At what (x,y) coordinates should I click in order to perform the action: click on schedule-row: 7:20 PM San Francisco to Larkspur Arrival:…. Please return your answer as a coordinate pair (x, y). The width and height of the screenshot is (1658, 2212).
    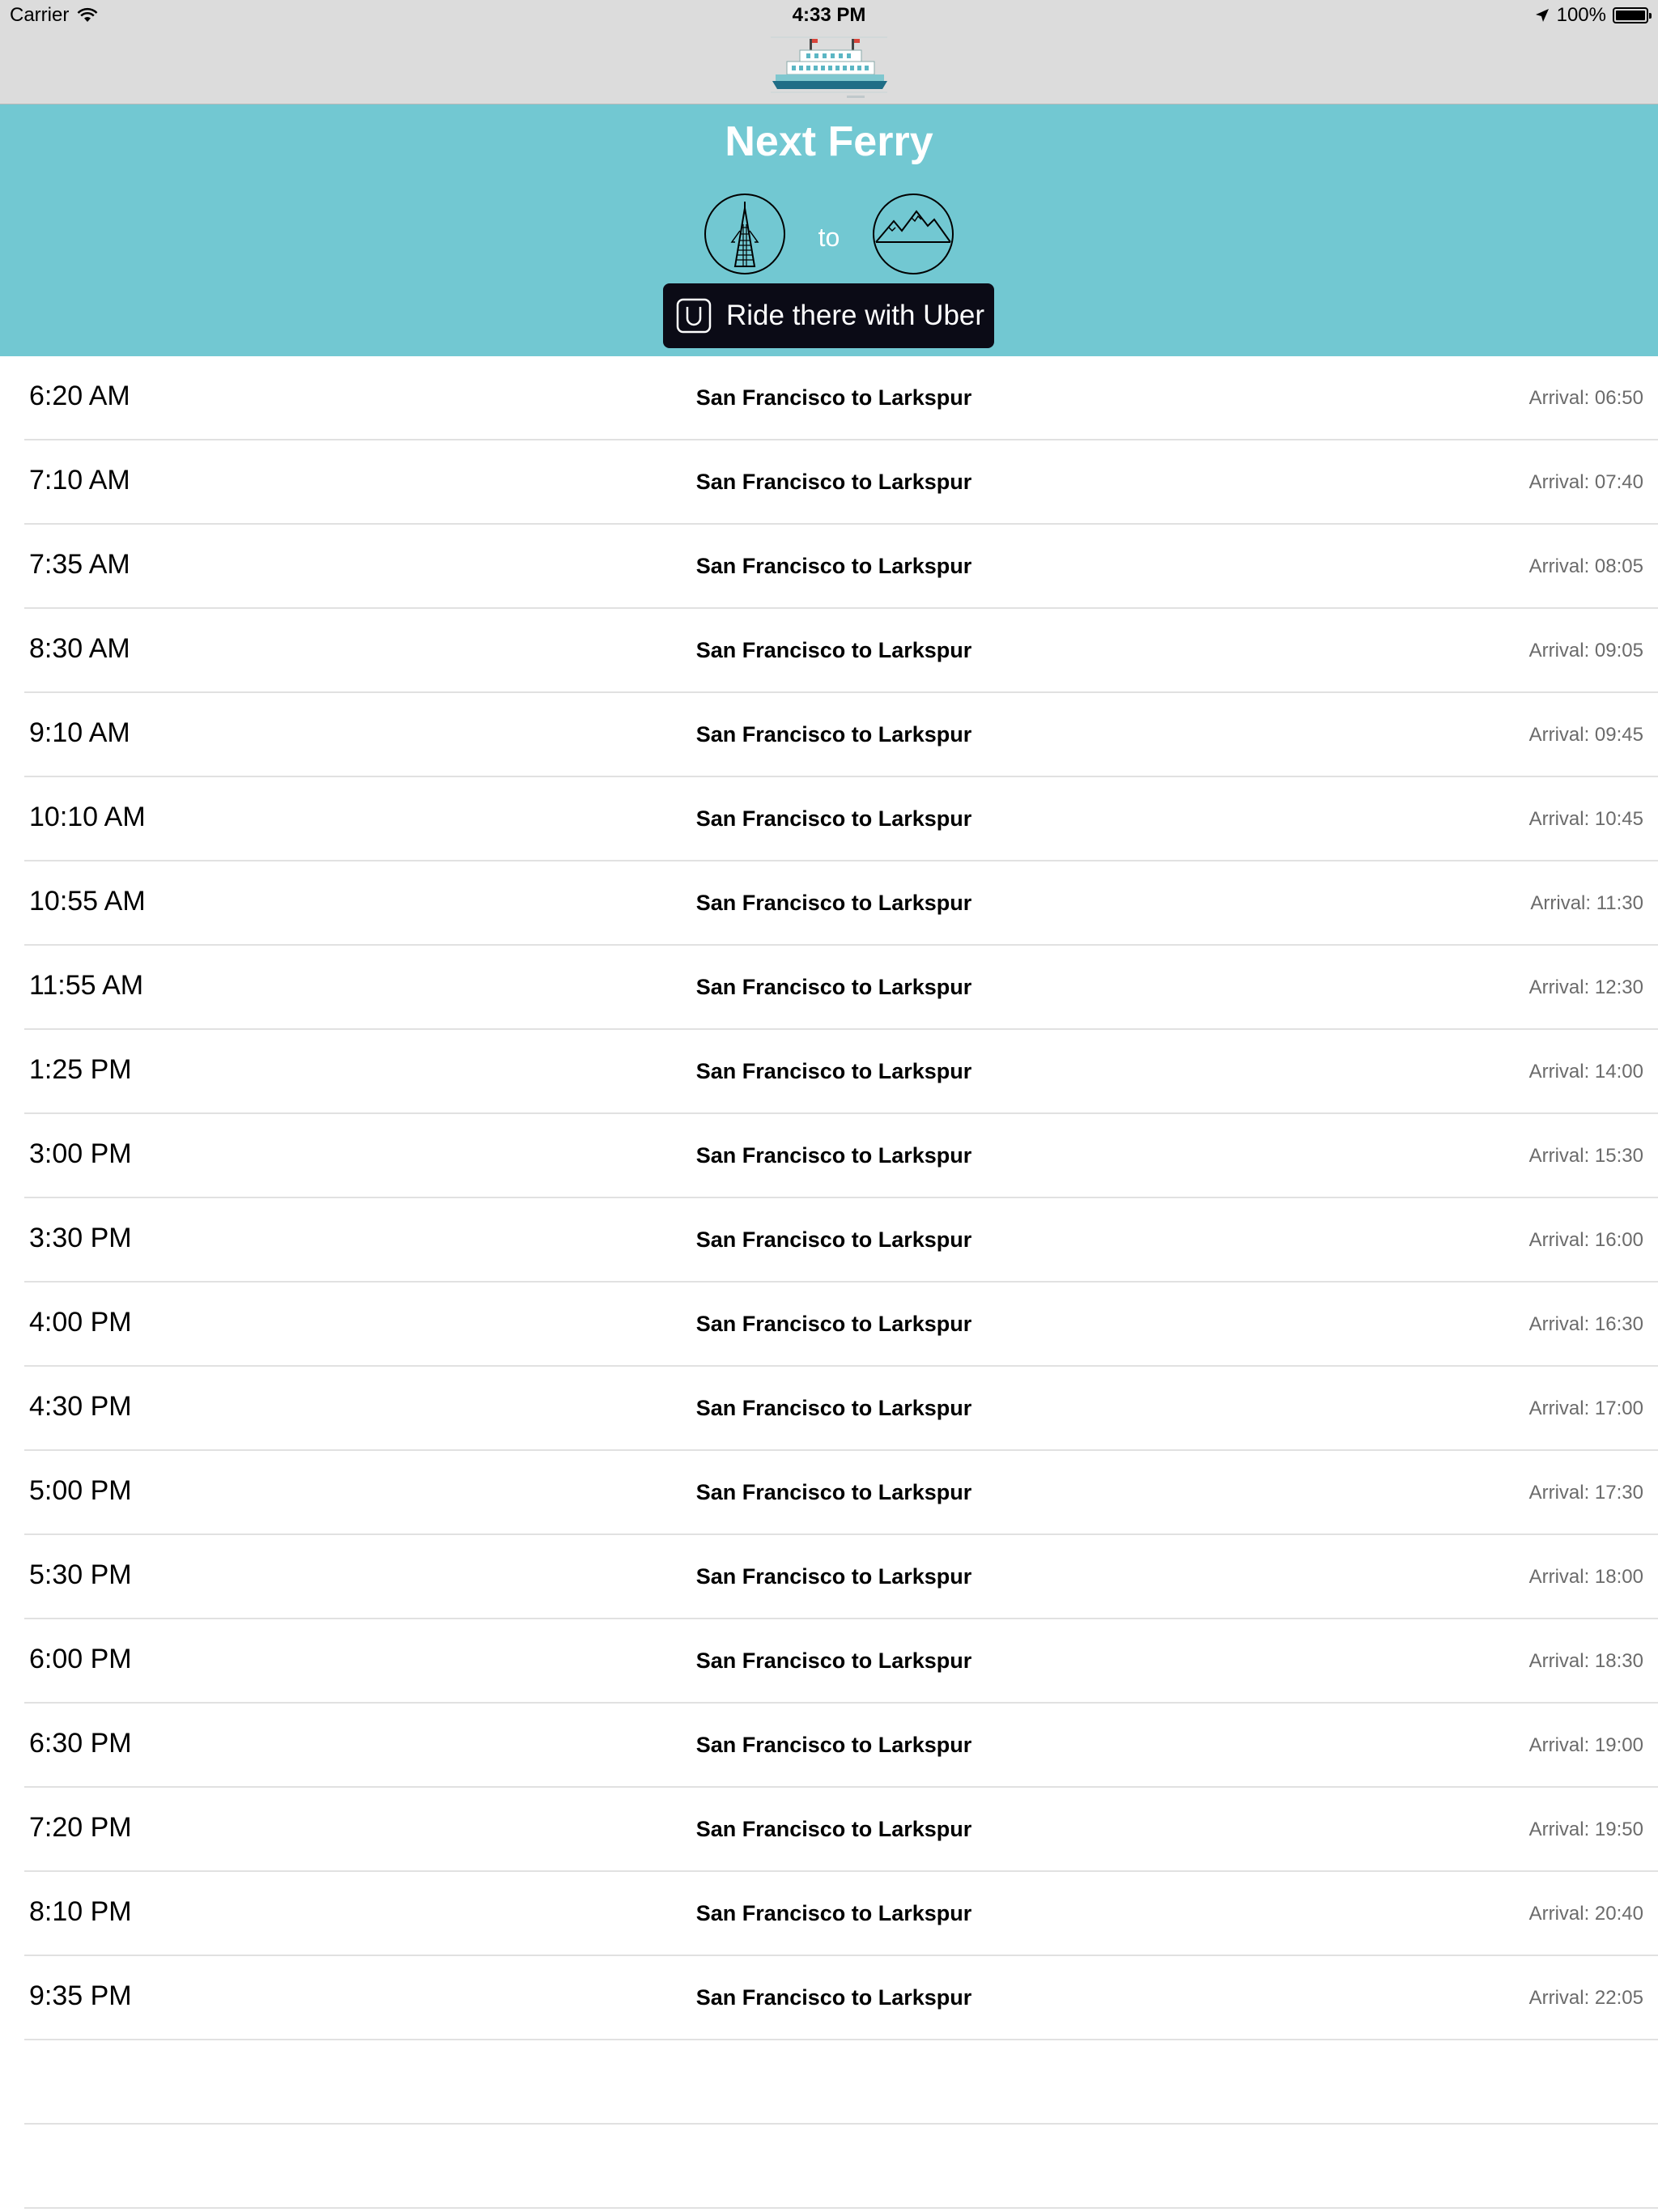
    Looking at the image, I should click on (841, 1830).